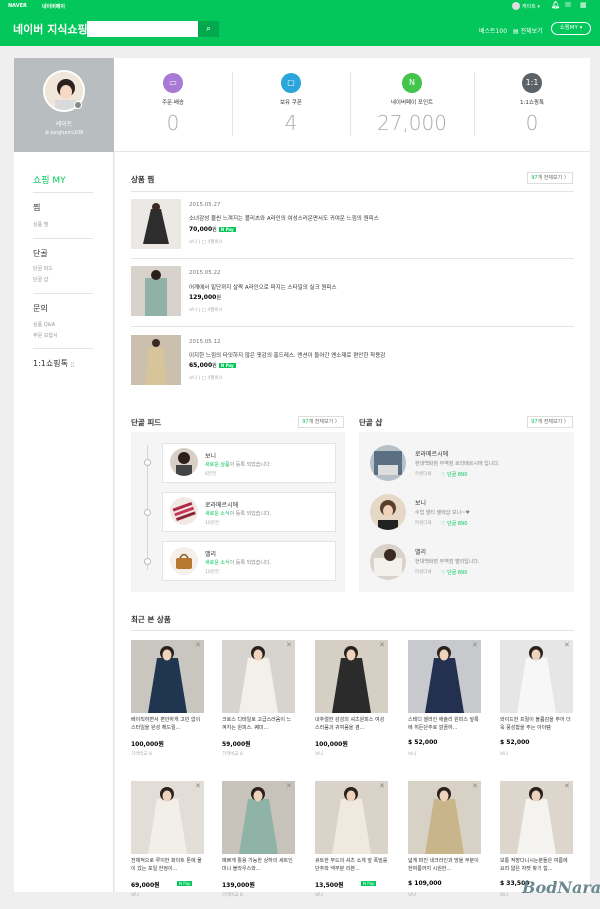 This screenshot has width=600, height=909. What do you see at coordinates (516, 6) in the screenshot?
I see `user-avatar` at bounding box center [516, 6].